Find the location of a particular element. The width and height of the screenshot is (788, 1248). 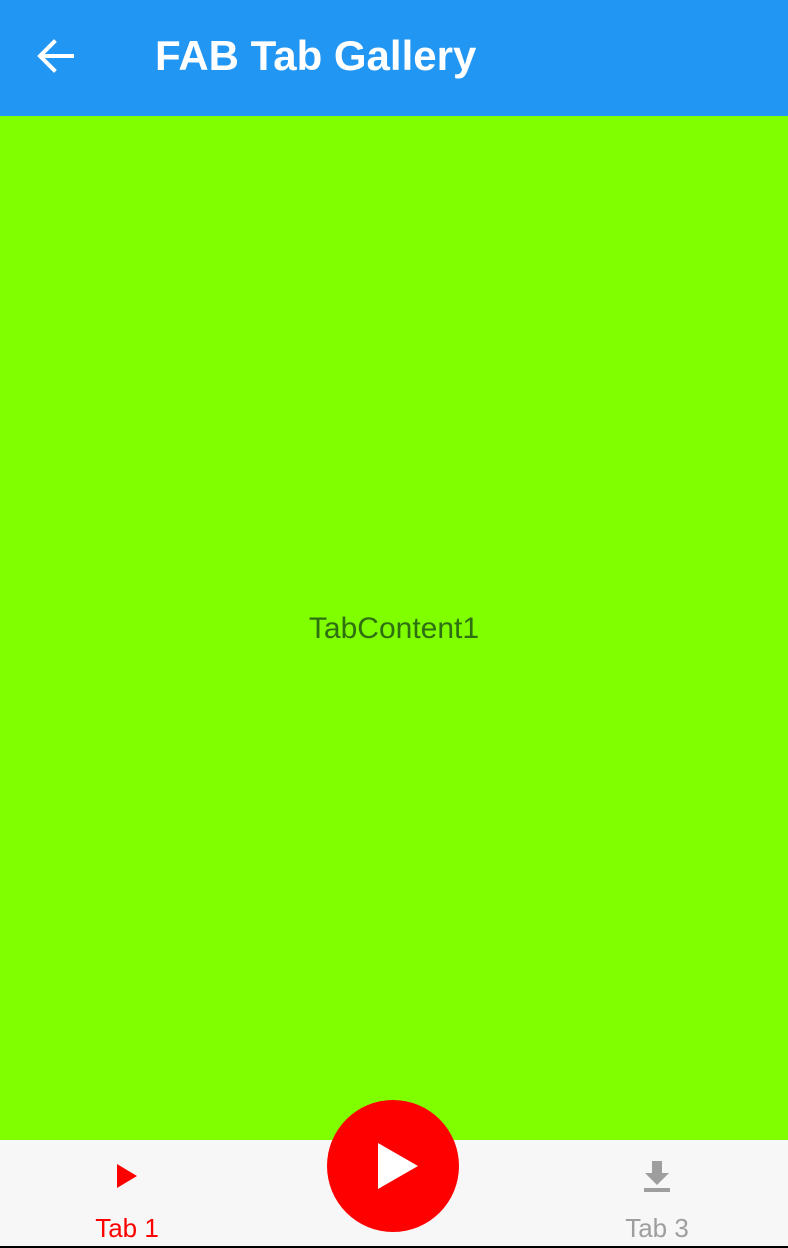

tab-content-label: TabContent1 is located at coordinates (394, 628).